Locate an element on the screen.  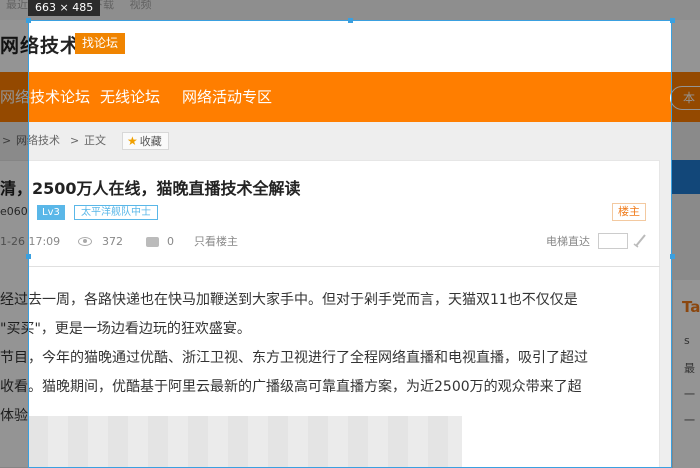
only-owner-link: 只看楼主 is located at coordinates (216, 242).